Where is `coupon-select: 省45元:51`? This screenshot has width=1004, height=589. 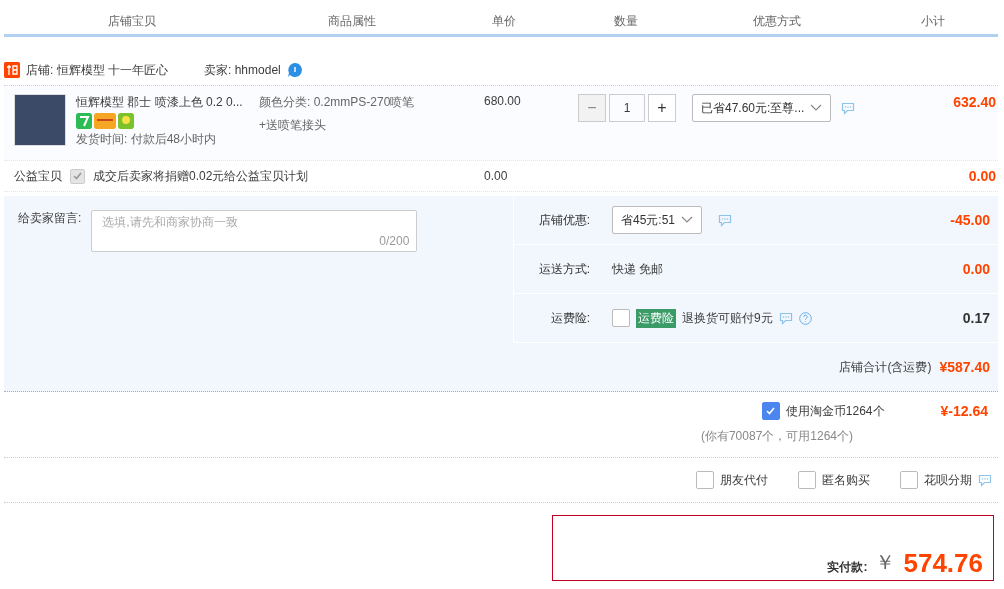 coupon-select: 省45元:51 is located at coordinates (657, 220).